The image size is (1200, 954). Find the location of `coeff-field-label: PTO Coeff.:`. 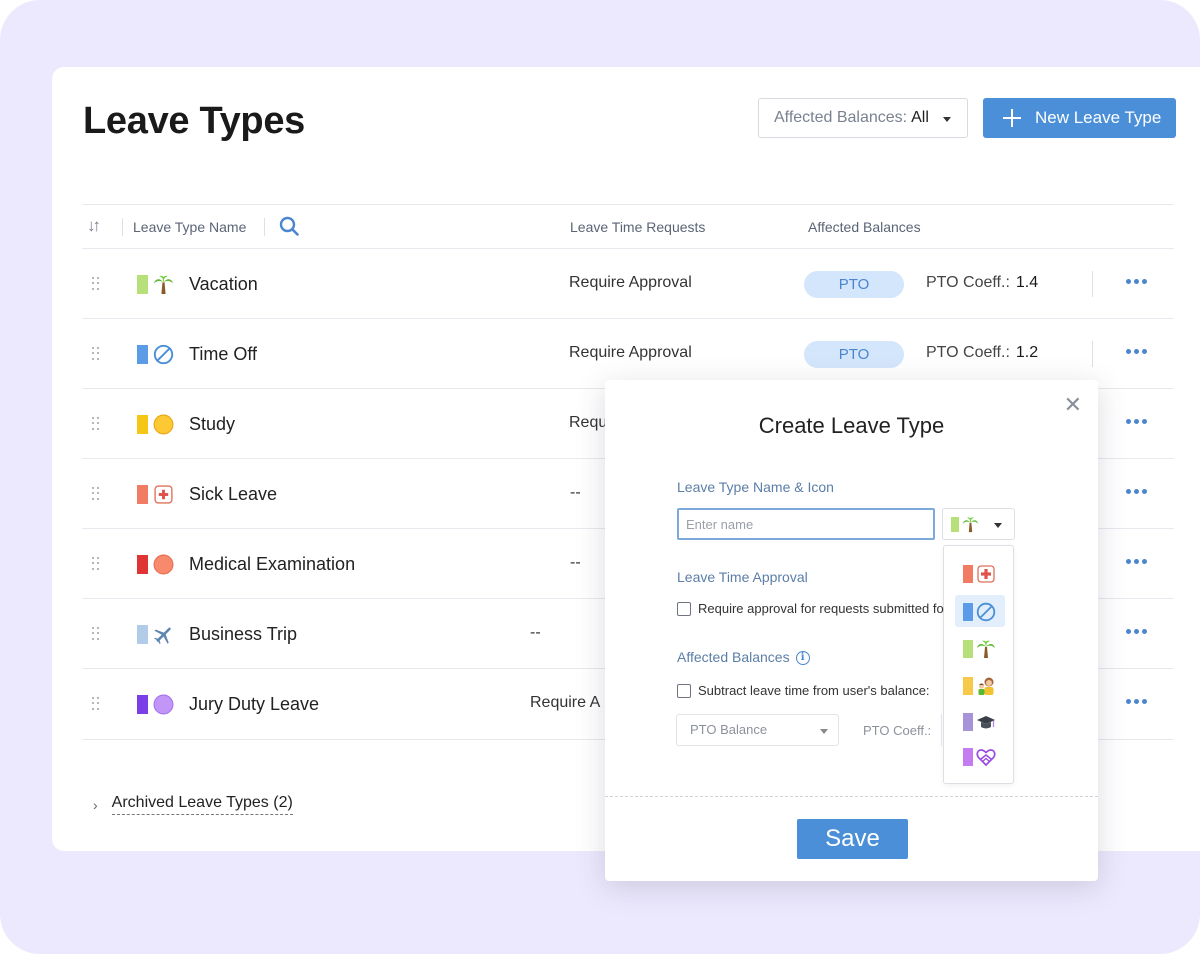

coeff-field-label: PTO Coeff.: is located at coordinates (897, 730).